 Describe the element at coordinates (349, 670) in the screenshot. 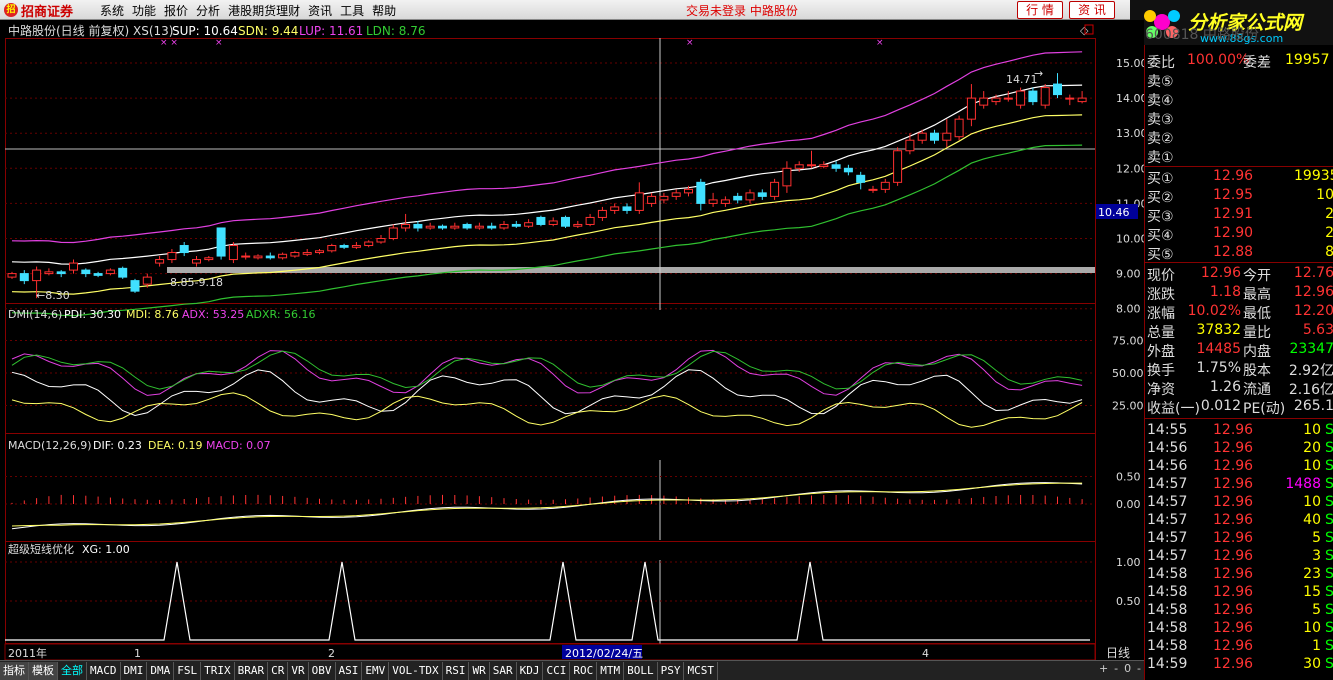

I see `indicator-tab: ASI` at that location.